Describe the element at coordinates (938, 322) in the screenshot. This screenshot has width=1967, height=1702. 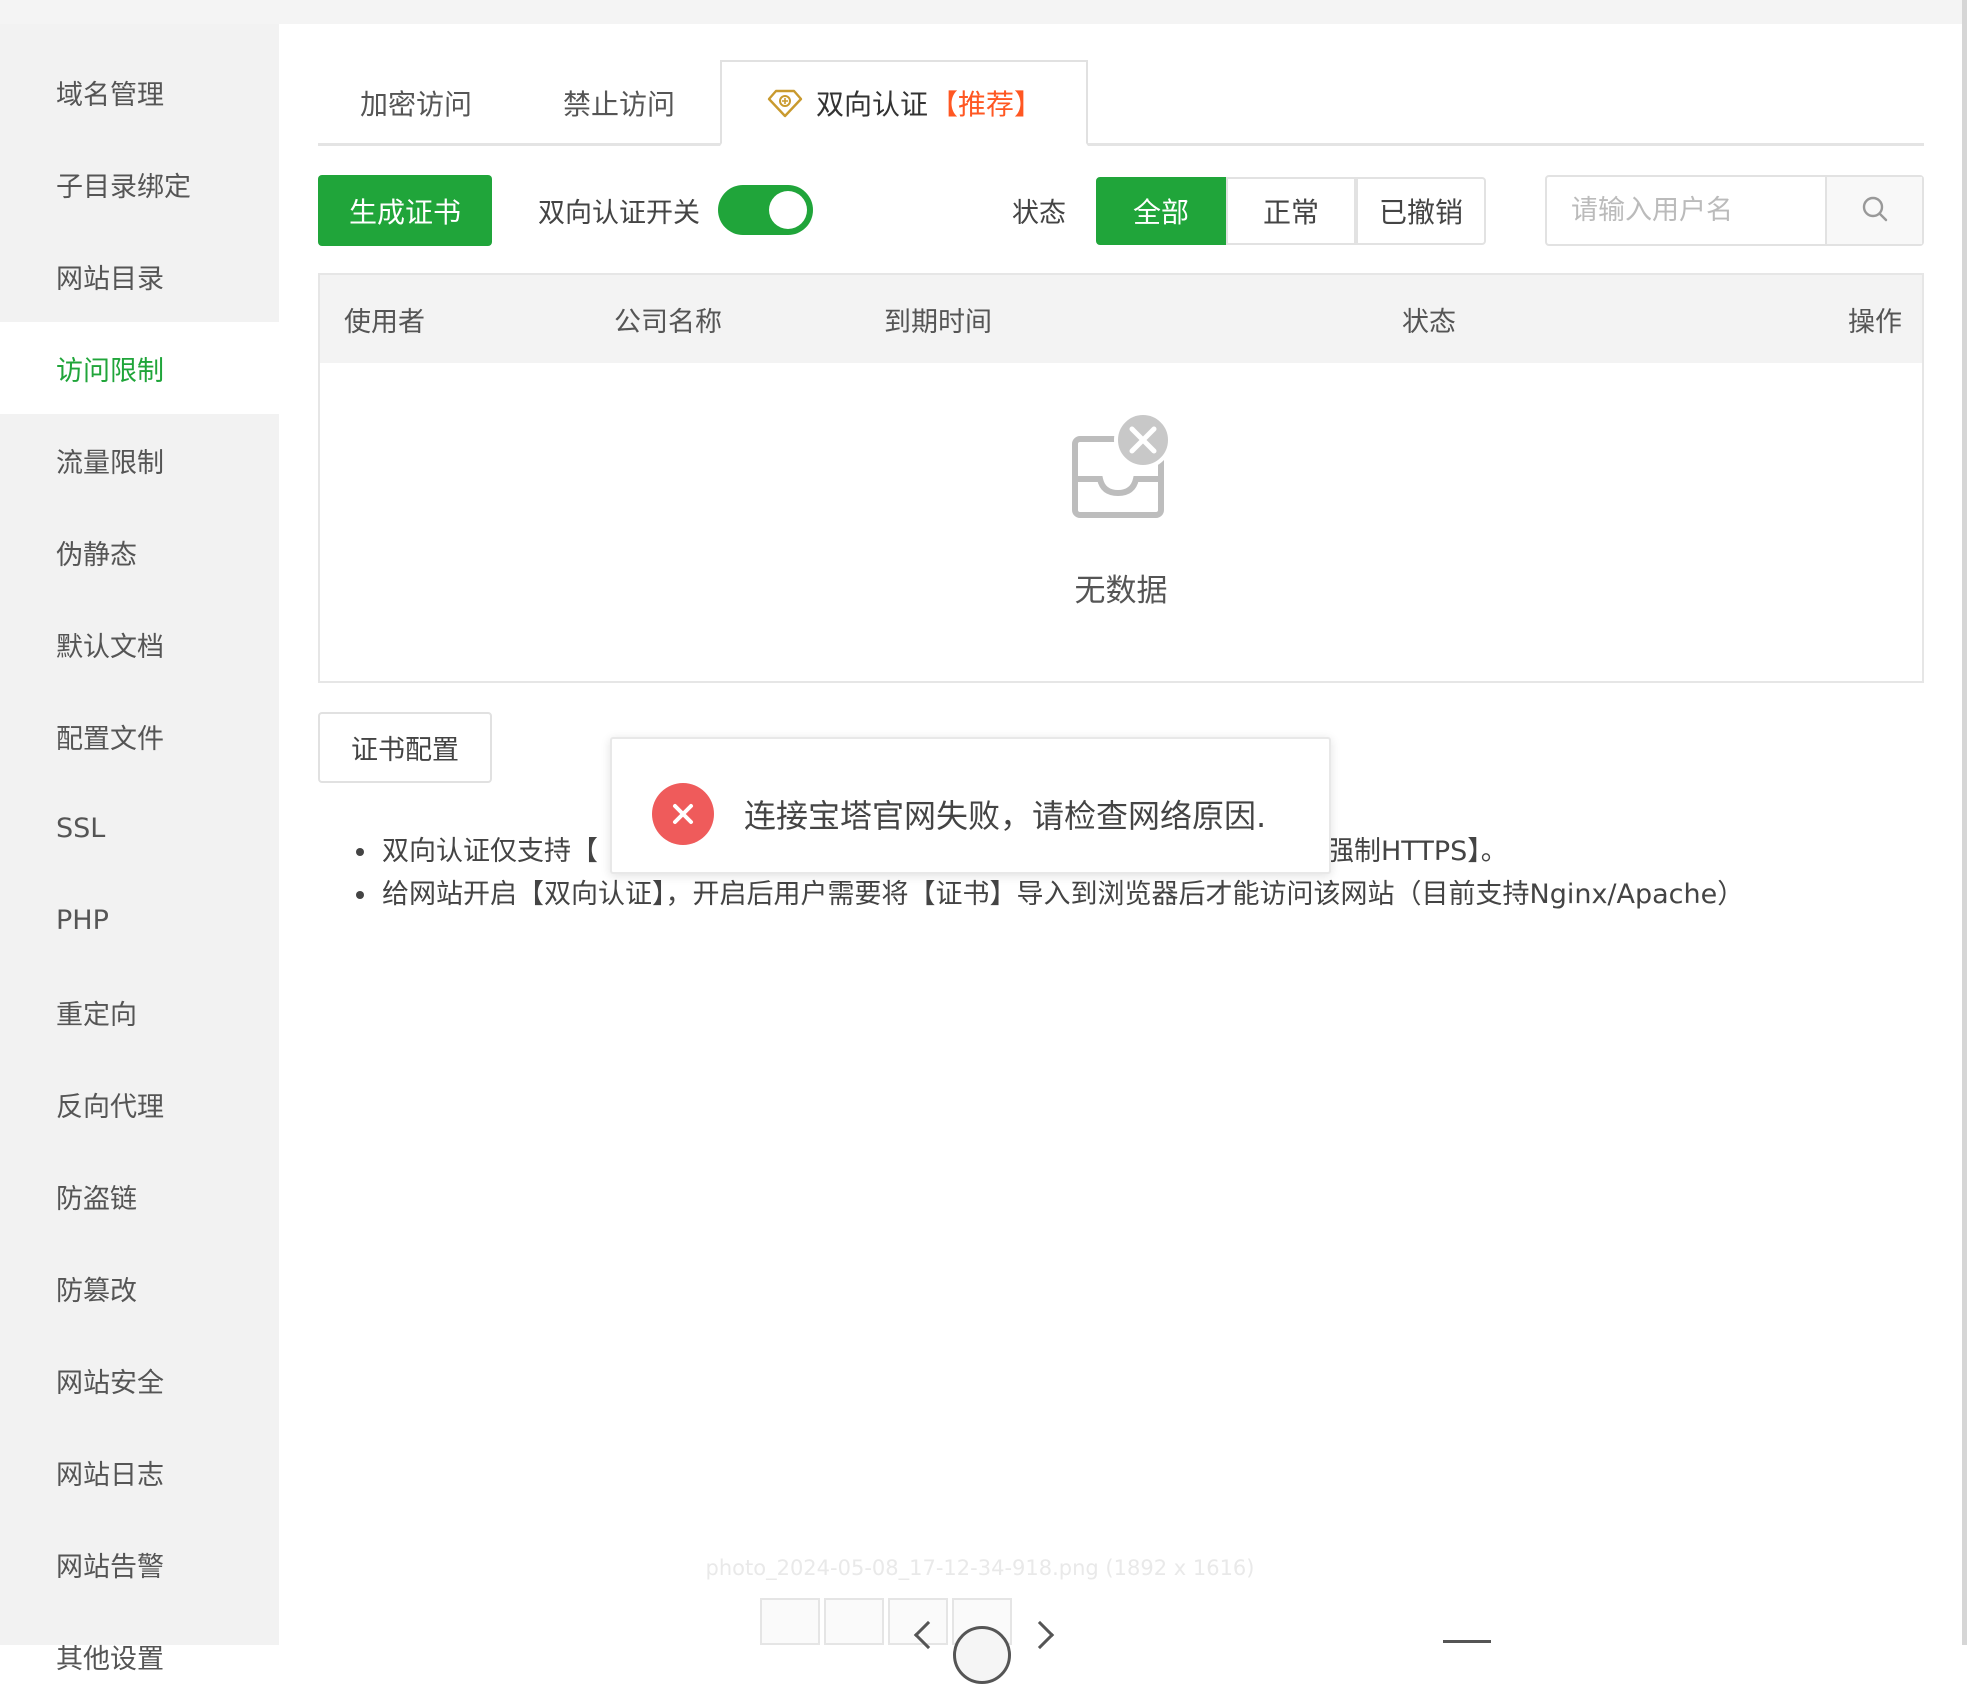
I see `column-header-expiry: 到期时间` at that location.